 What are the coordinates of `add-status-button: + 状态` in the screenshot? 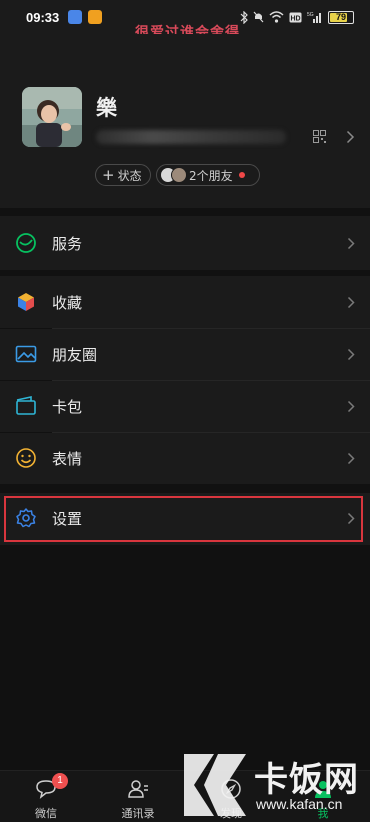 It's located at (123, 175).